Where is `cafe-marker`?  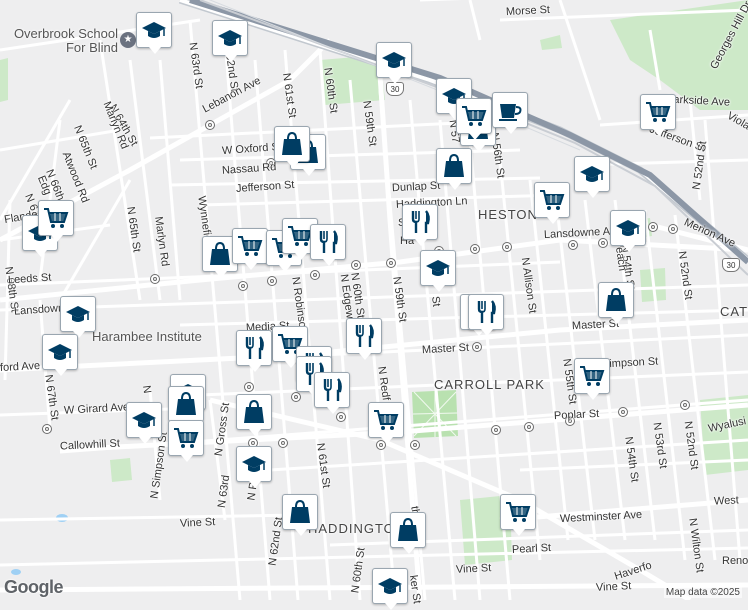
cafe-marker is located at coordinates (510, 113).